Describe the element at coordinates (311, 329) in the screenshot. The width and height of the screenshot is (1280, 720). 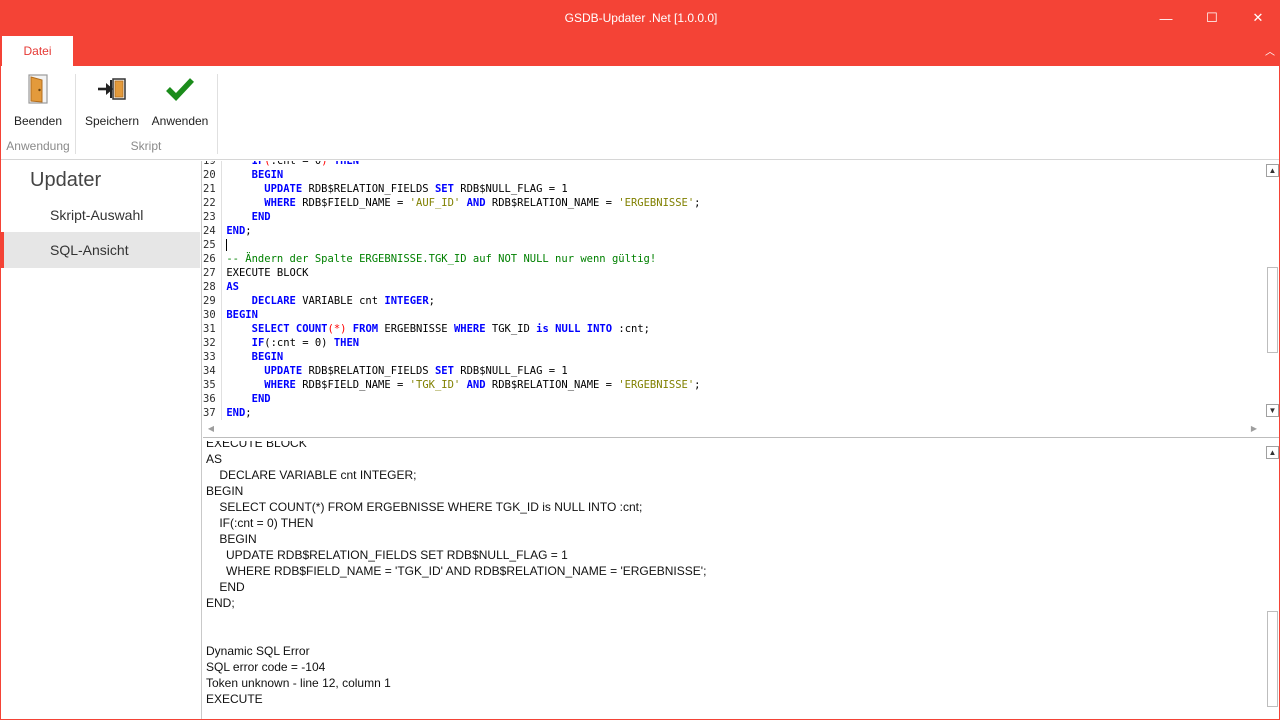
I see `code-token: COUNT` at that location.